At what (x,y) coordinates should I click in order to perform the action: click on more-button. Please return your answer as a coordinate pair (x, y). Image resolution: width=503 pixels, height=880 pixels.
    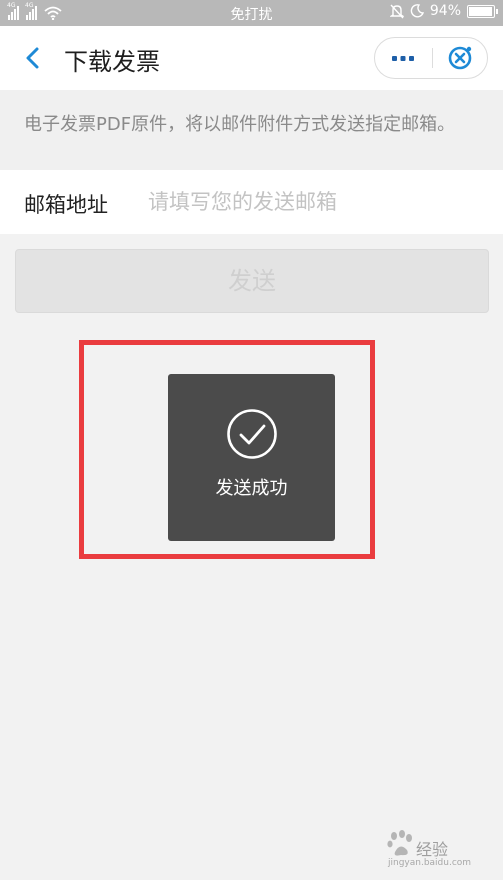
    Looking at the image, I should click on (403, 58).